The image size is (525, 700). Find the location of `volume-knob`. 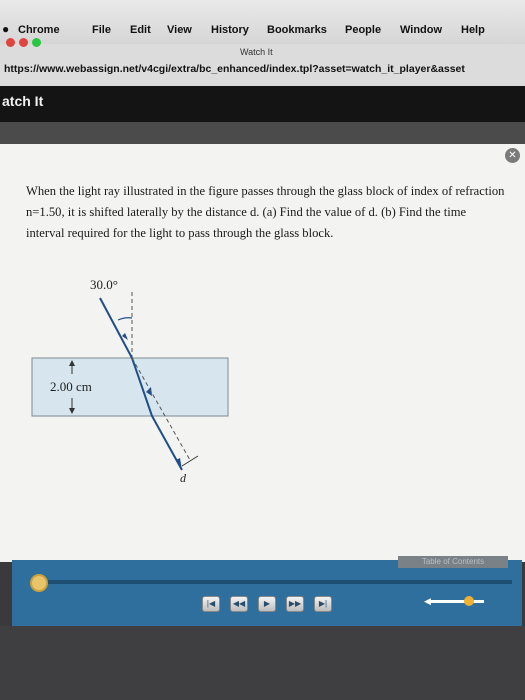

volume-knob is located at coordinates (469, 601).